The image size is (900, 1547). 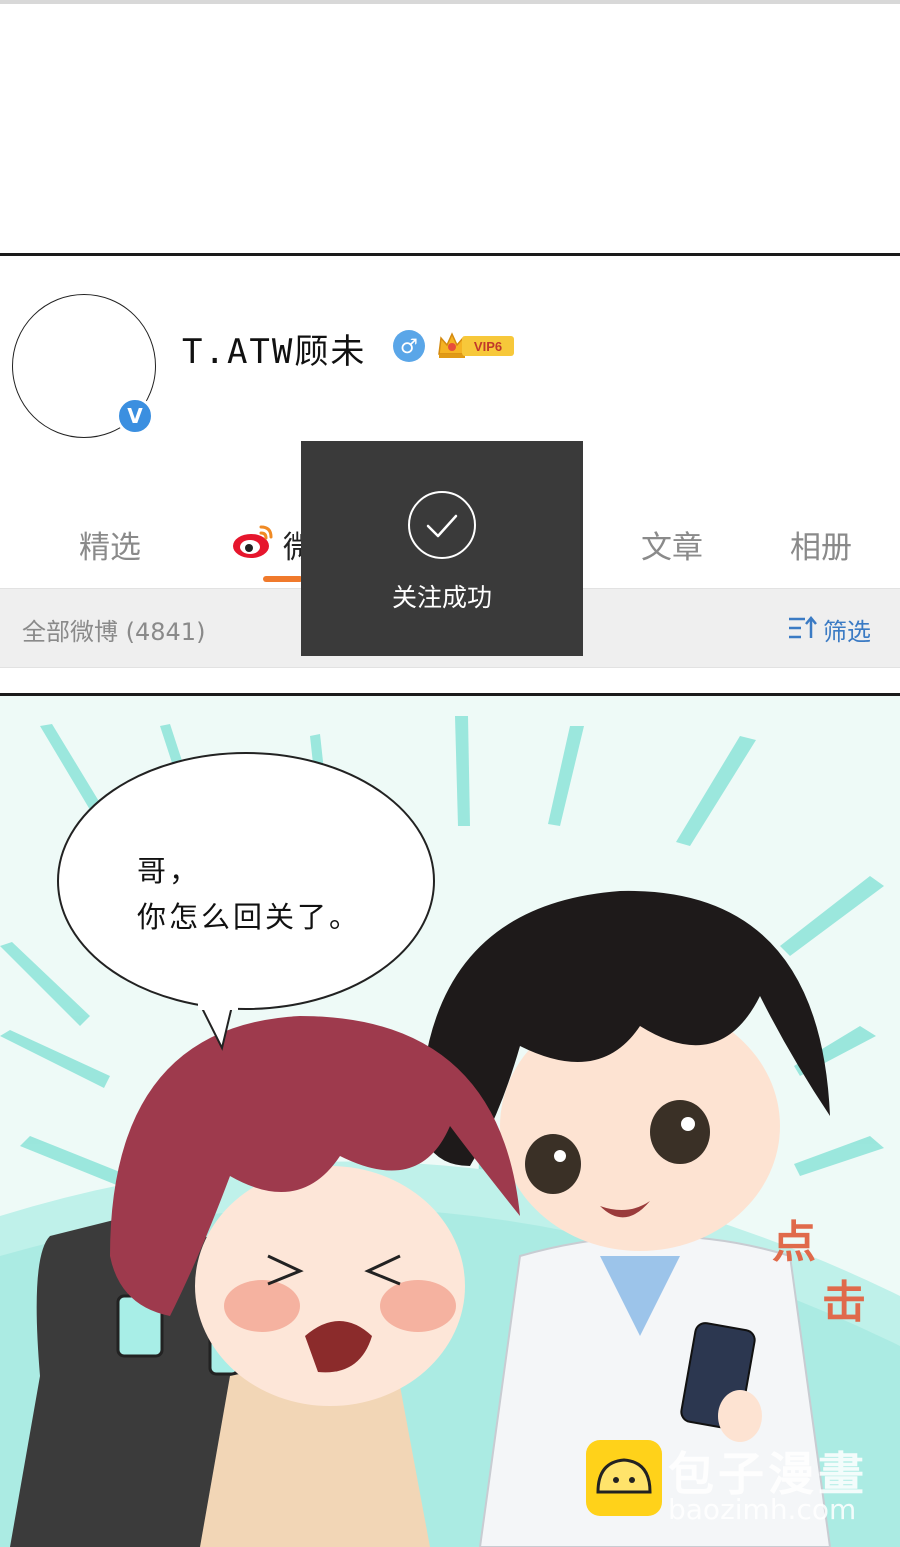 What do you see at coordinates (762, 1509) in the screenshot?
I see `watermark-url: baozimh.com` at bounding box center [762, 1509].